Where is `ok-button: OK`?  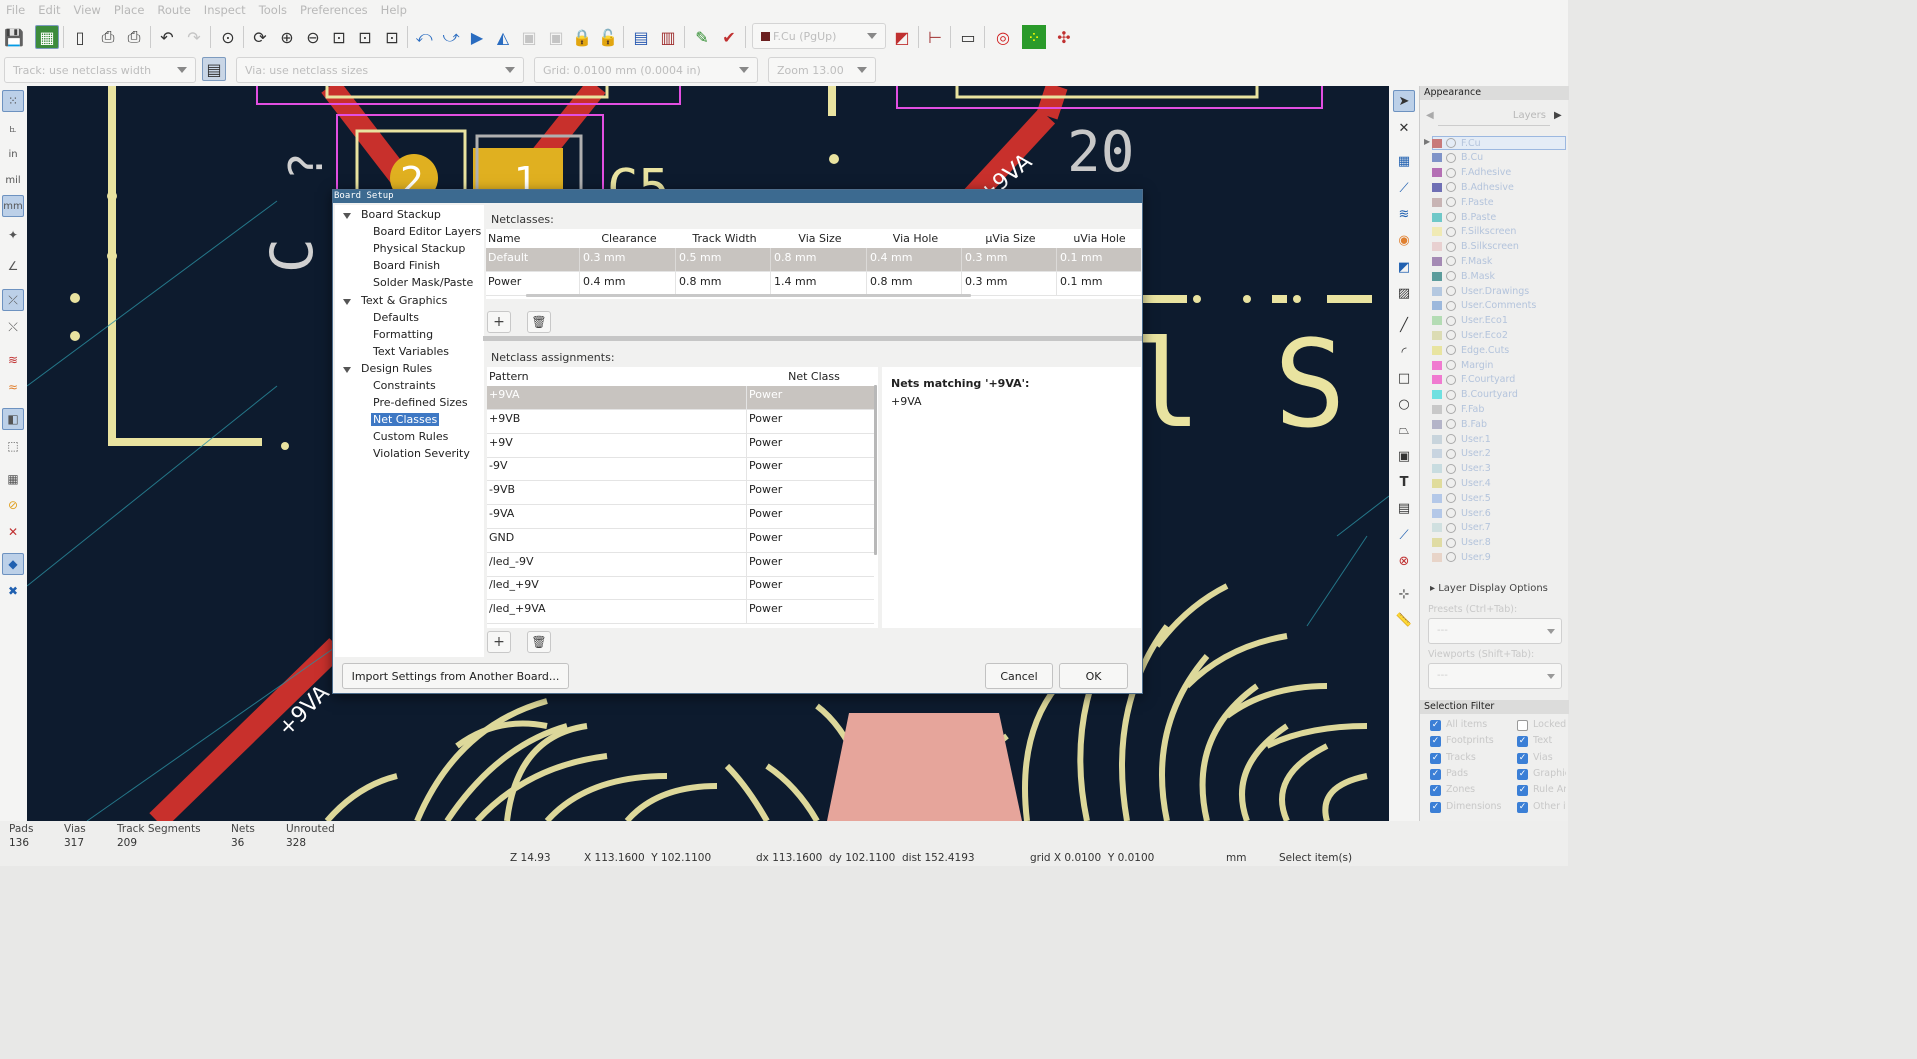
ok-button: OK is located at coordinates (1093, 676).